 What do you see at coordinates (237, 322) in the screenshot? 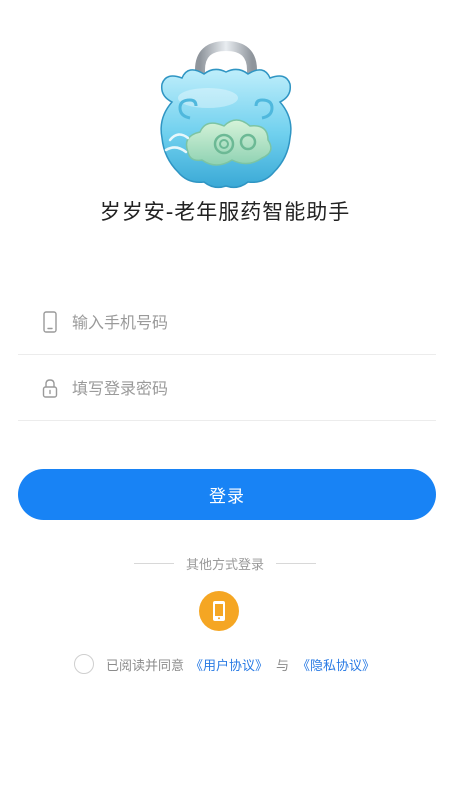
I see `phone-input` at bounding box center [237, 322].